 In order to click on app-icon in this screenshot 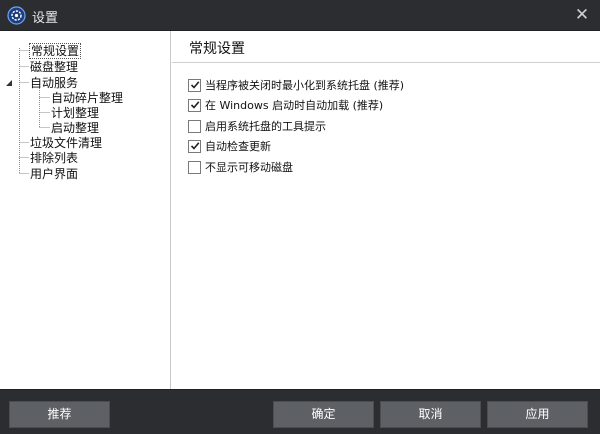, I will do `click(16, 15)`.